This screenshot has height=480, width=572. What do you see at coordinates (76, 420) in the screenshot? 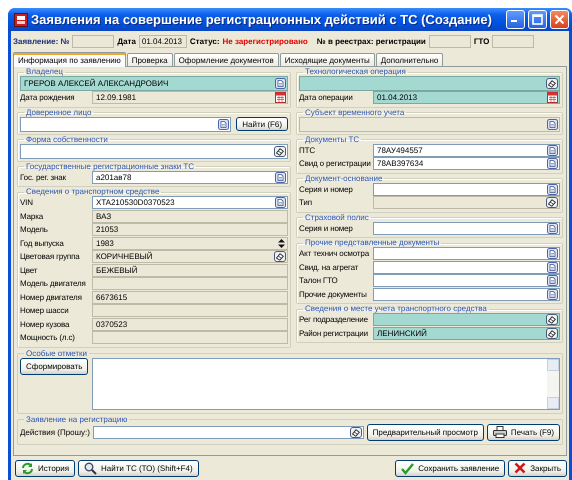
I see `group-title: Заявление на регистрацию` at bounding box center [76, 420].